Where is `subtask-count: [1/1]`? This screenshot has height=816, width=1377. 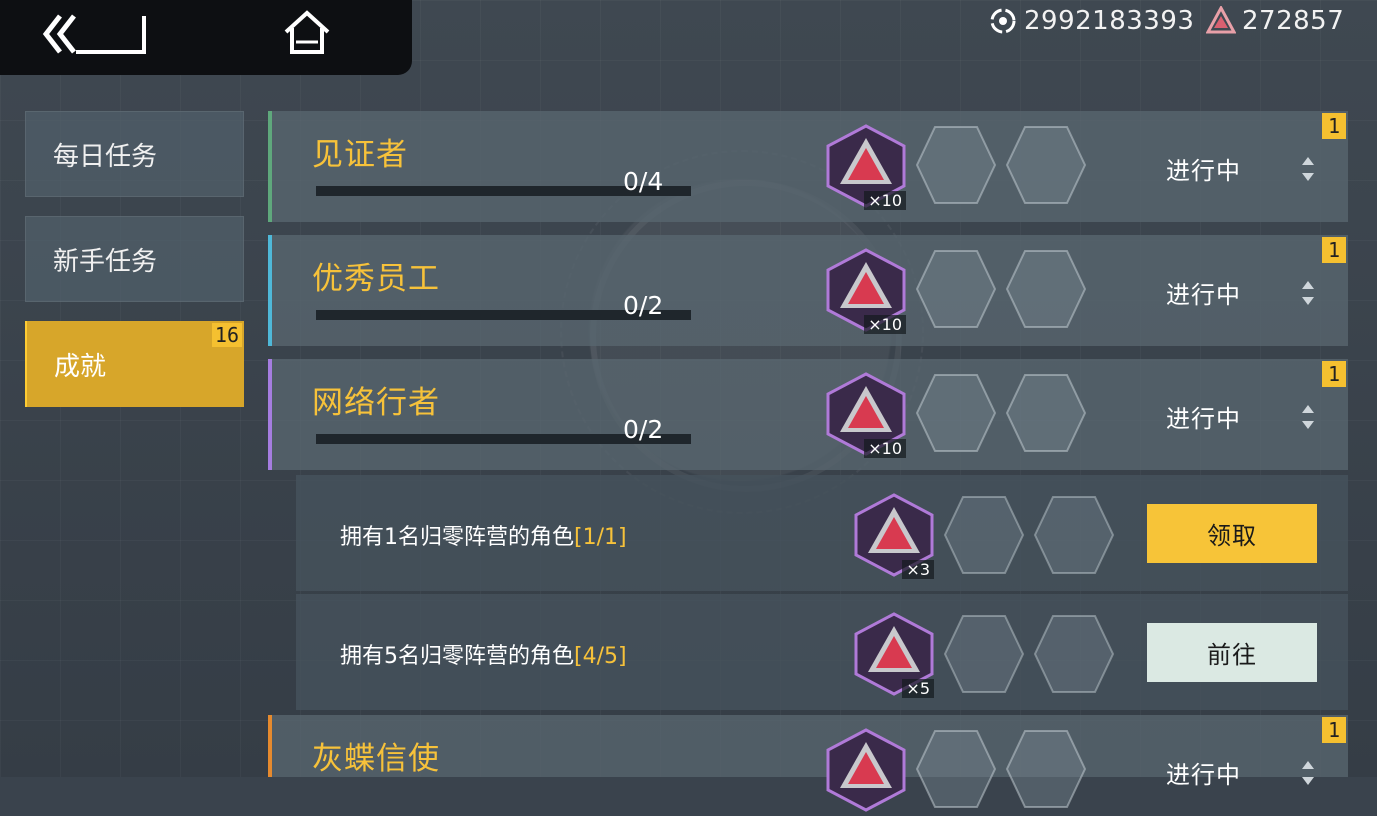
subtask-count: [1/1] is located at coordinates (600, 537).